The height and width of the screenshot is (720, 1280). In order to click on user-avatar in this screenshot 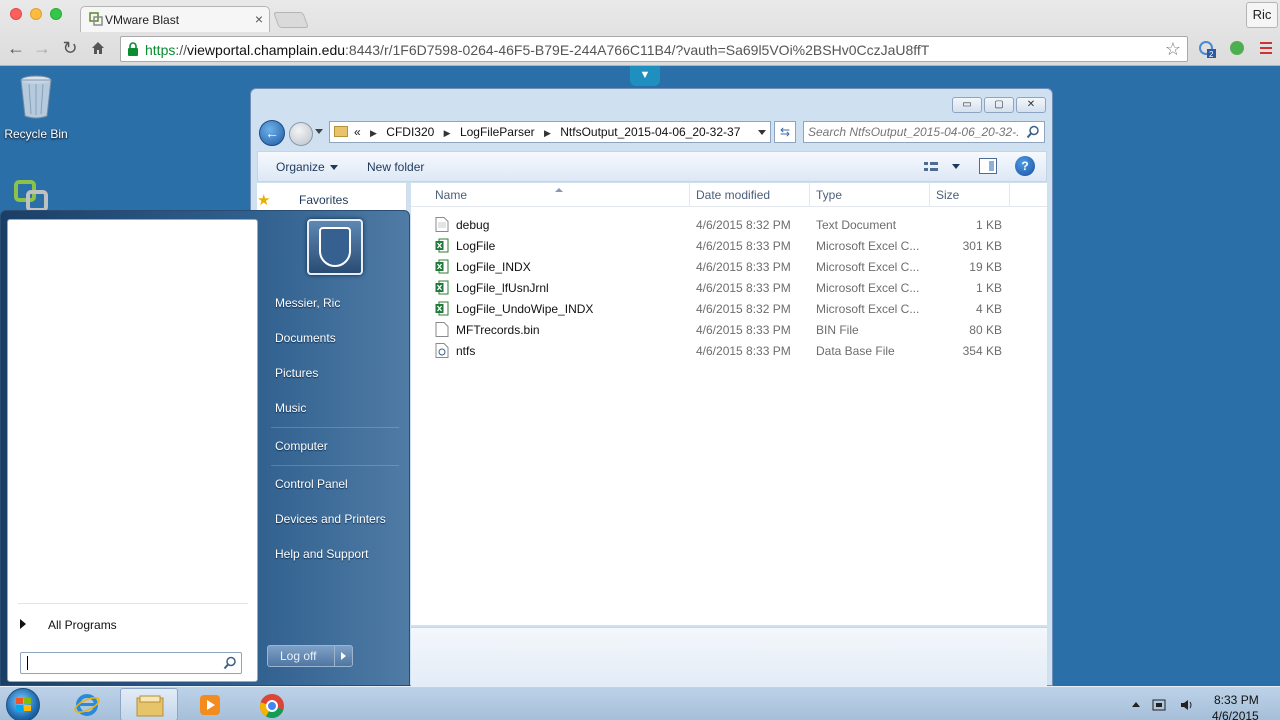, I will do `click(335, 247)`.